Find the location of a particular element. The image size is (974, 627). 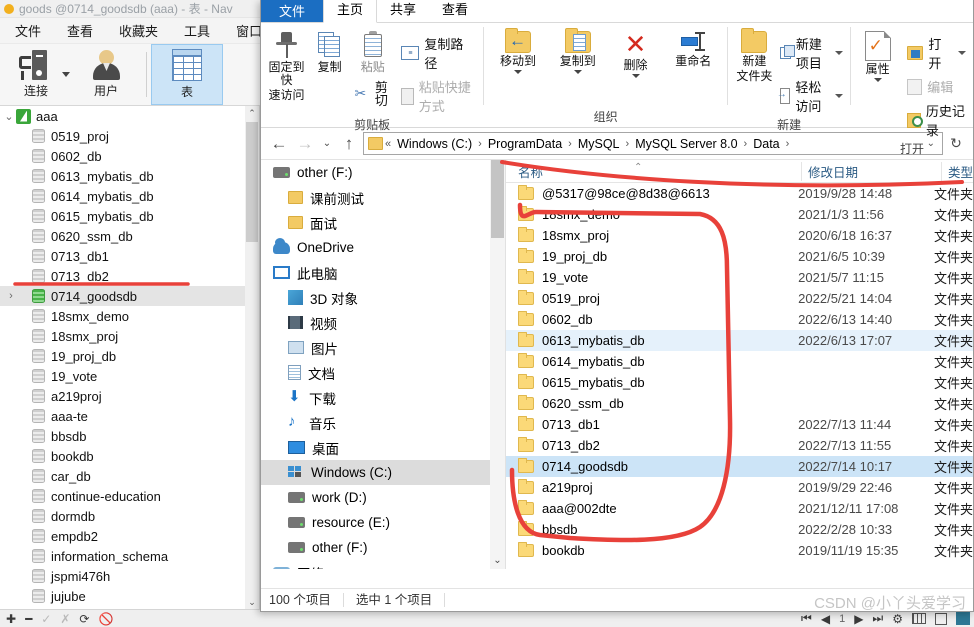

pin-to-quick-access-button: 固定到快 速访问 is located at coordinates (286, 64).